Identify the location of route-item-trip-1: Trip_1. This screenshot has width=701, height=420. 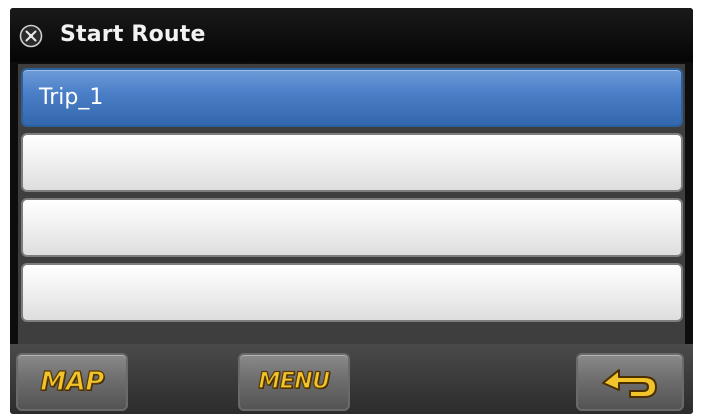
(352, 97).